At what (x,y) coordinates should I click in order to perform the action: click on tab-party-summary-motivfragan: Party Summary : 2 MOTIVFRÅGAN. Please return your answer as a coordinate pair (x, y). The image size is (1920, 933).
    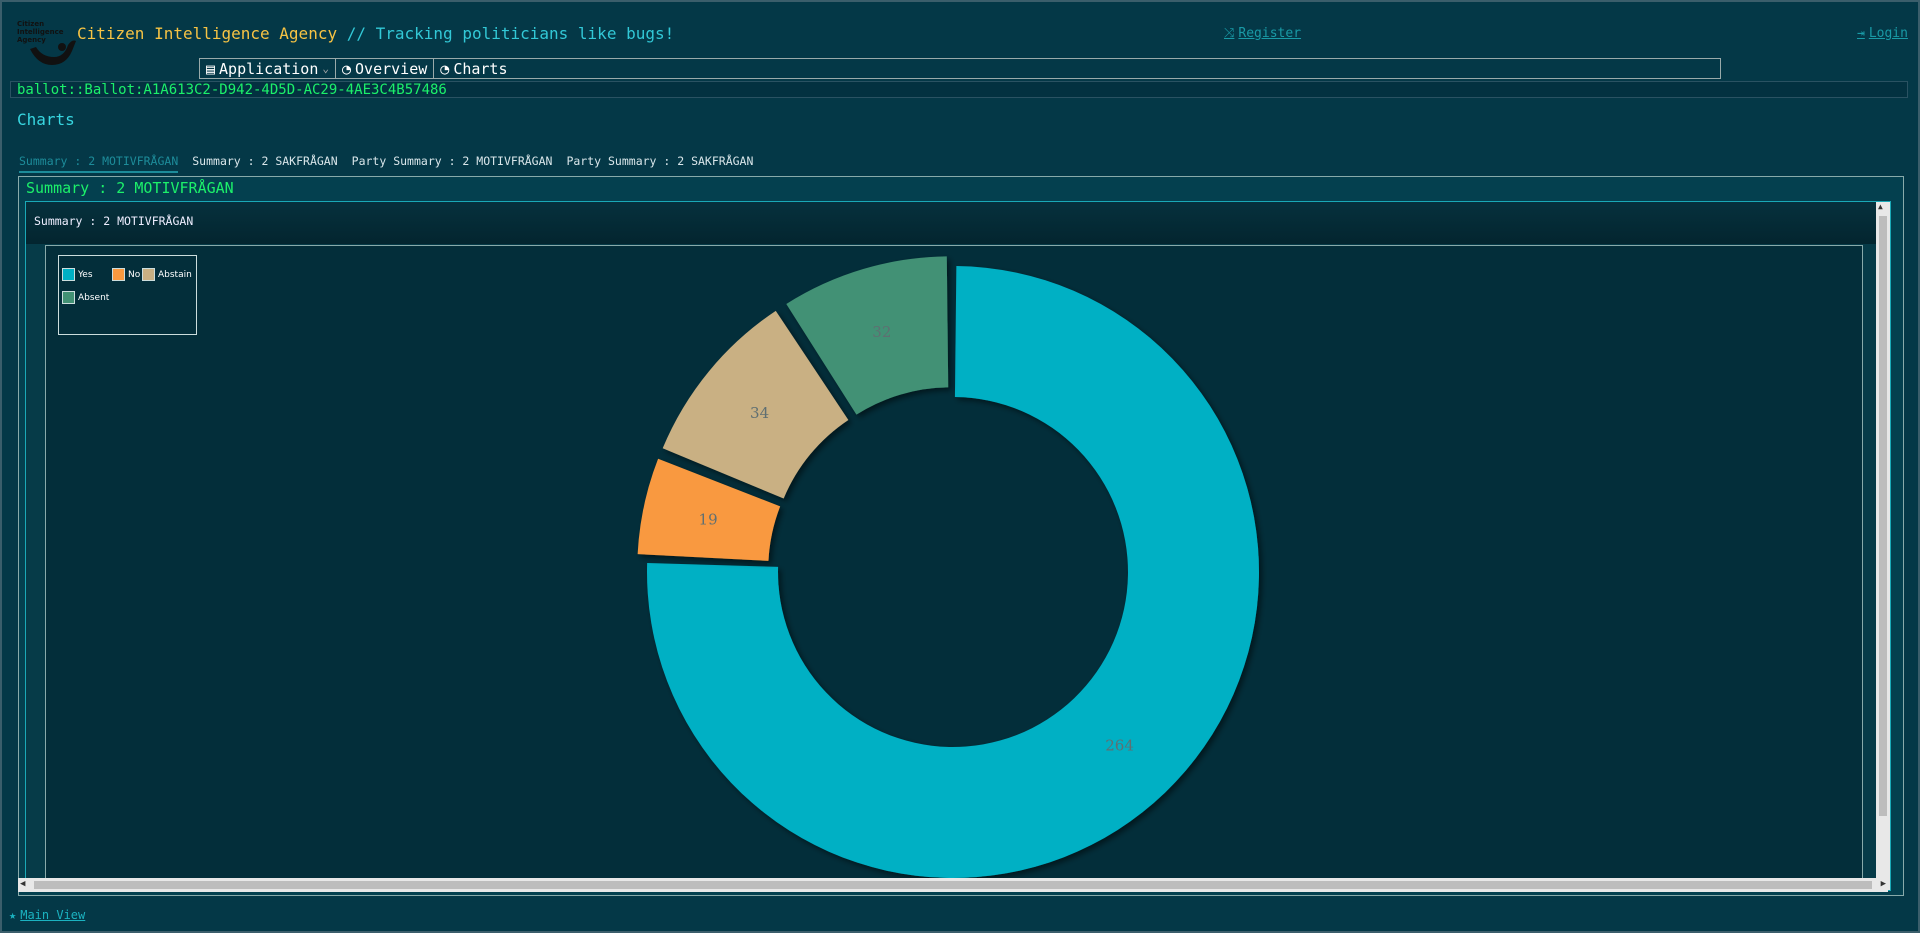
    Looking at the image, I should click on (452, 163).